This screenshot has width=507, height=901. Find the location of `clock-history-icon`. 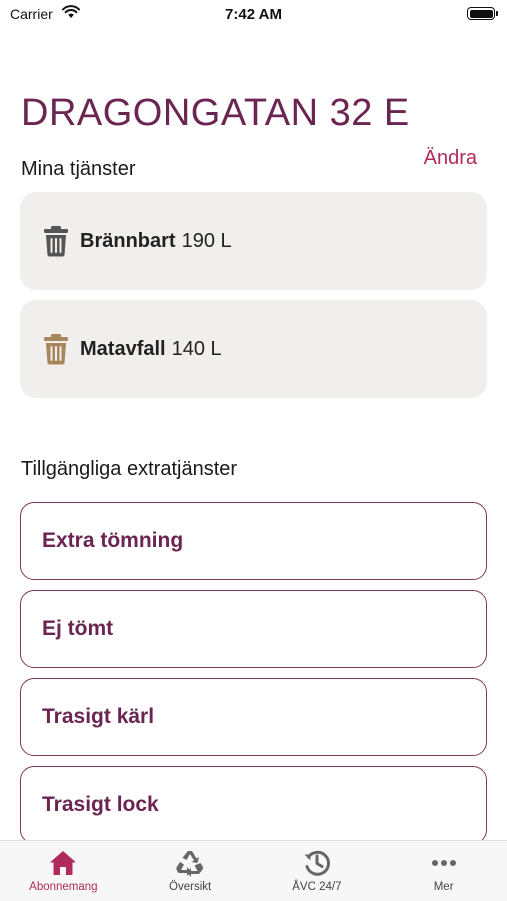

clock-history-icon is located at coordinates (317, 863).